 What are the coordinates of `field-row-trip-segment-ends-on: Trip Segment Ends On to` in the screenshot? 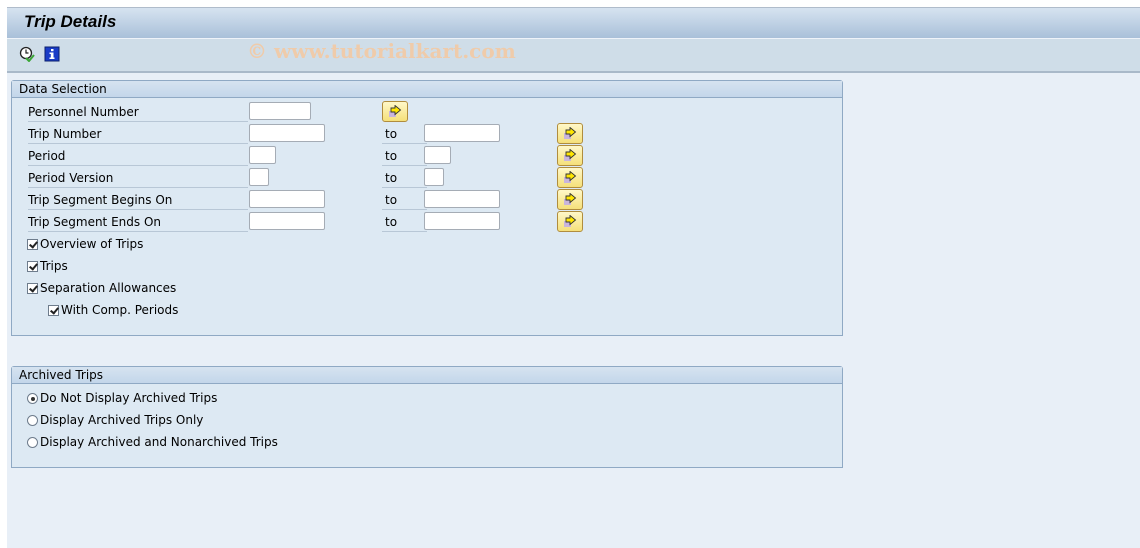 It's located at (427, 222).